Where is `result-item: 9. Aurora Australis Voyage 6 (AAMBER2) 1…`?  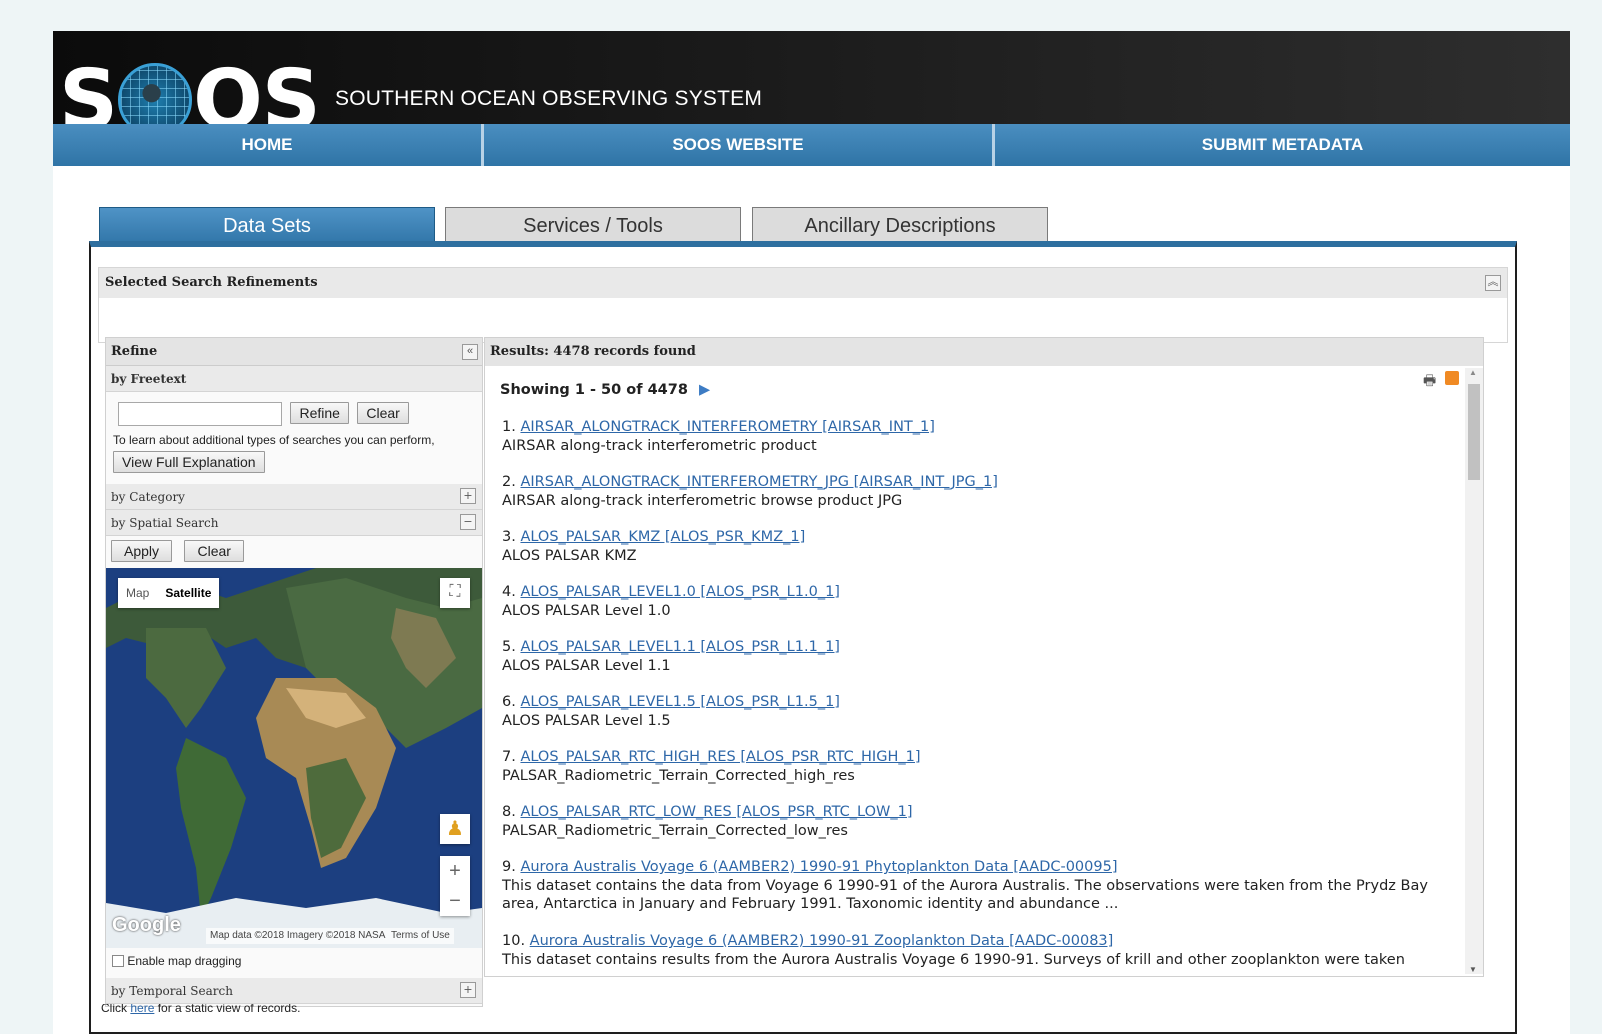
result-item: 9. Aurora Australis Voyage 6 (AAMBER2) 1… is located at coordinates (965, 886).